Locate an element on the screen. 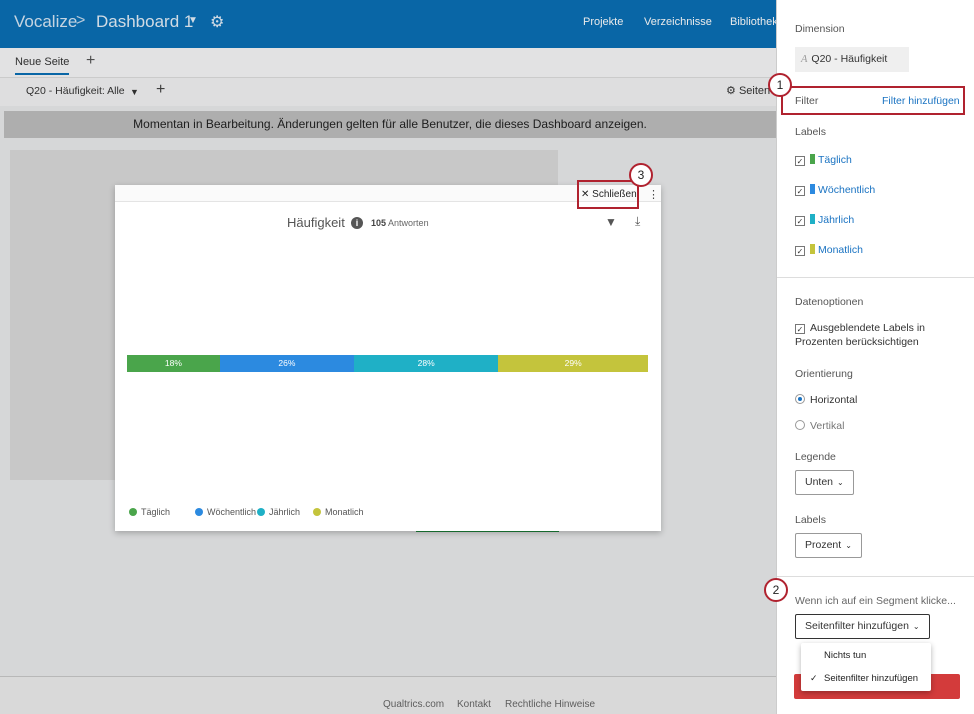 Image resolution: width=974 pixels, height=714 pixels. label-checkbox-monatlich: ✓ Monatlich is located at coordinates (829, 250).